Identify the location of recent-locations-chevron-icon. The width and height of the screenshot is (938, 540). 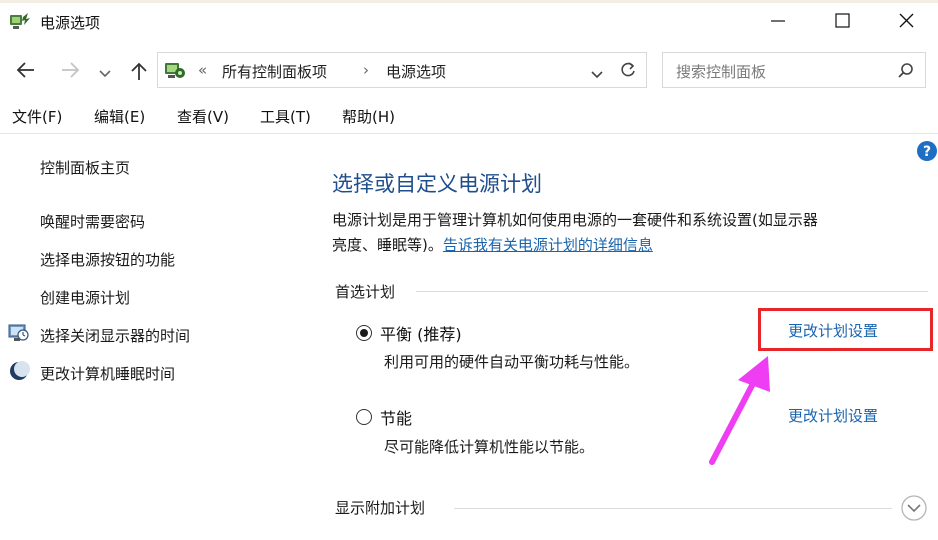
(105, 73).